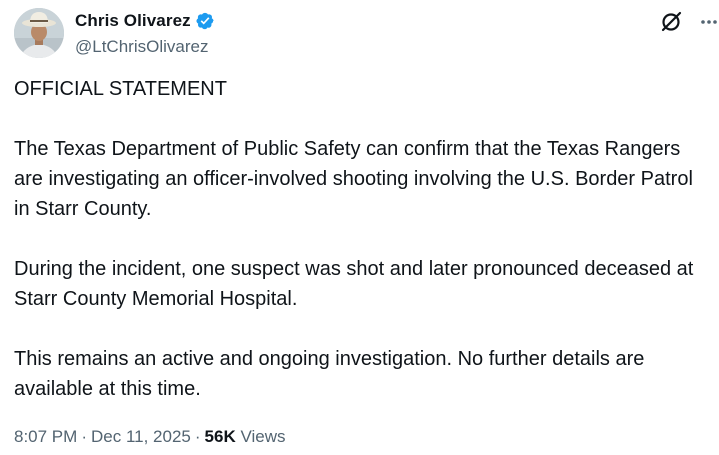 The image size is (719, 455). I want to click on display-name: Chris Olivarez, so click(133, 21).